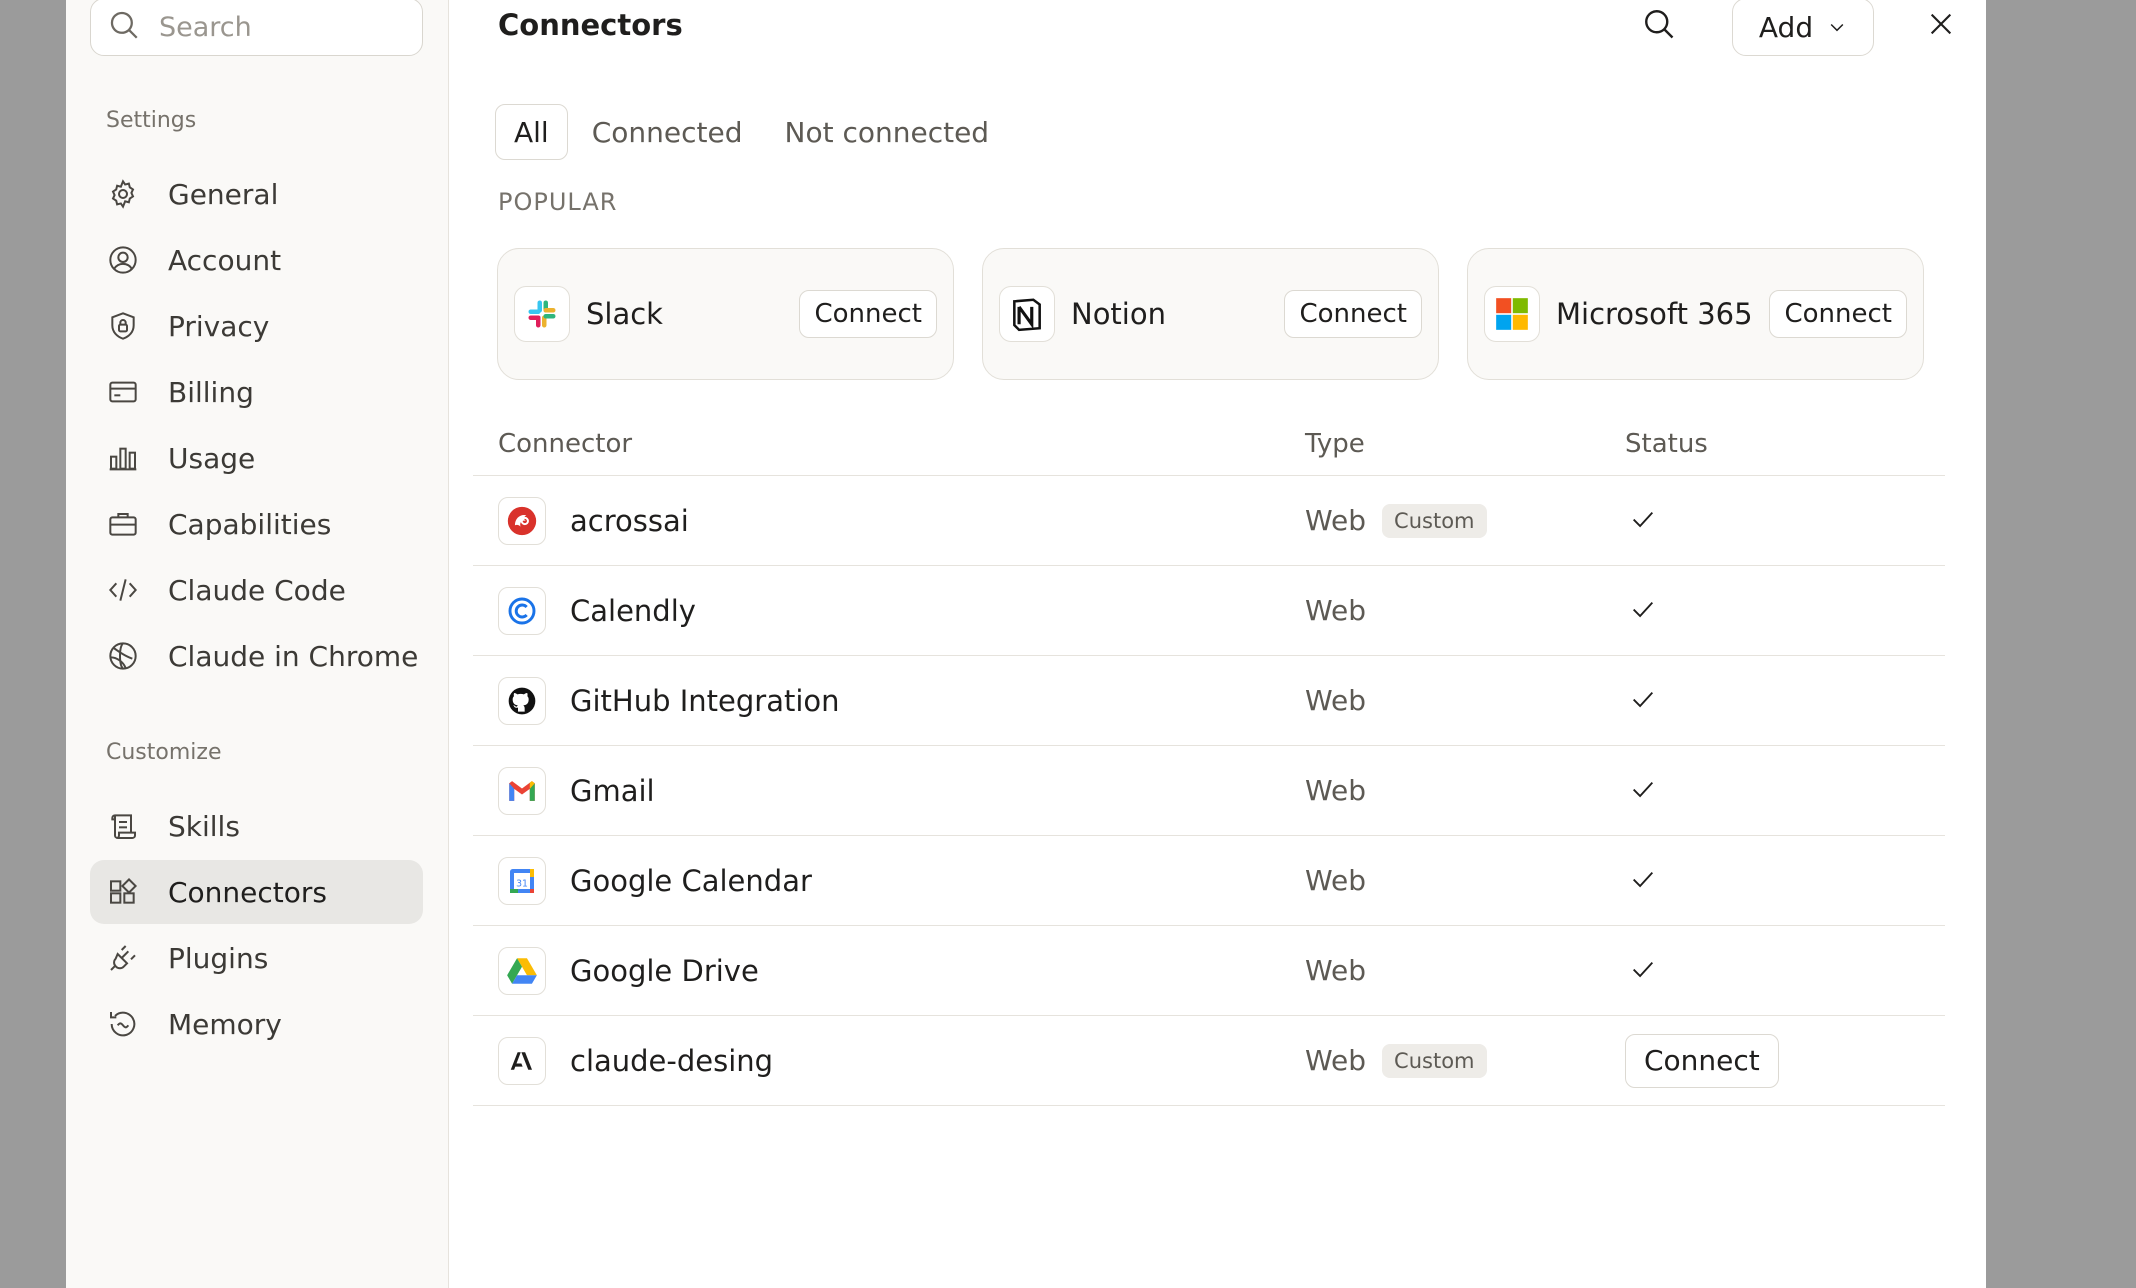 The height and width of the screenshot is (1288, 2136). I want to click on popular-card-microsoft-365: Microsoft 365 Connect, so click(1695, 314).